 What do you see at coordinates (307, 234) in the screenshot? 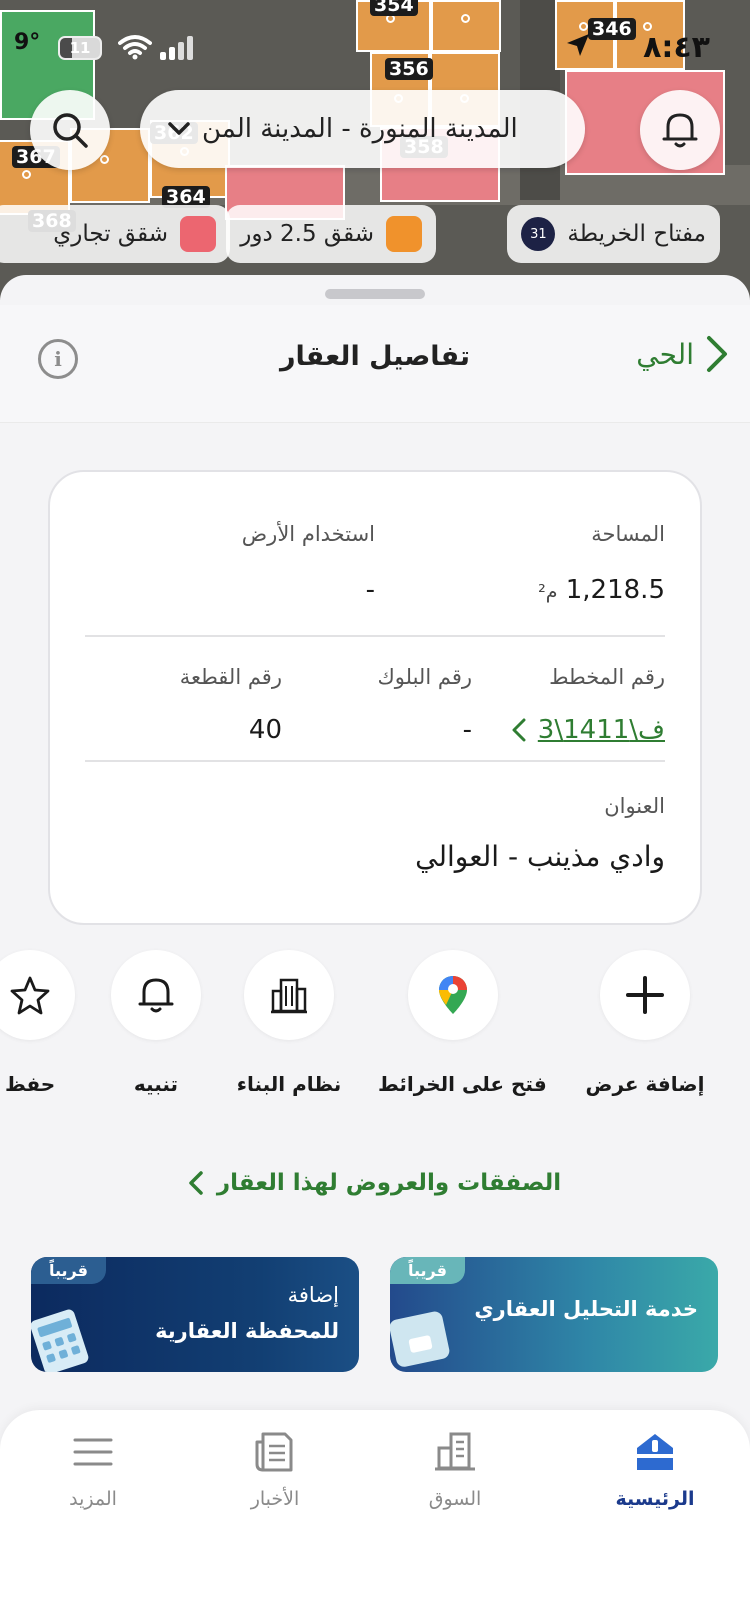
I see `legend-apartments-label: شقق 2.5 دور` at bounding box center [307, 234].